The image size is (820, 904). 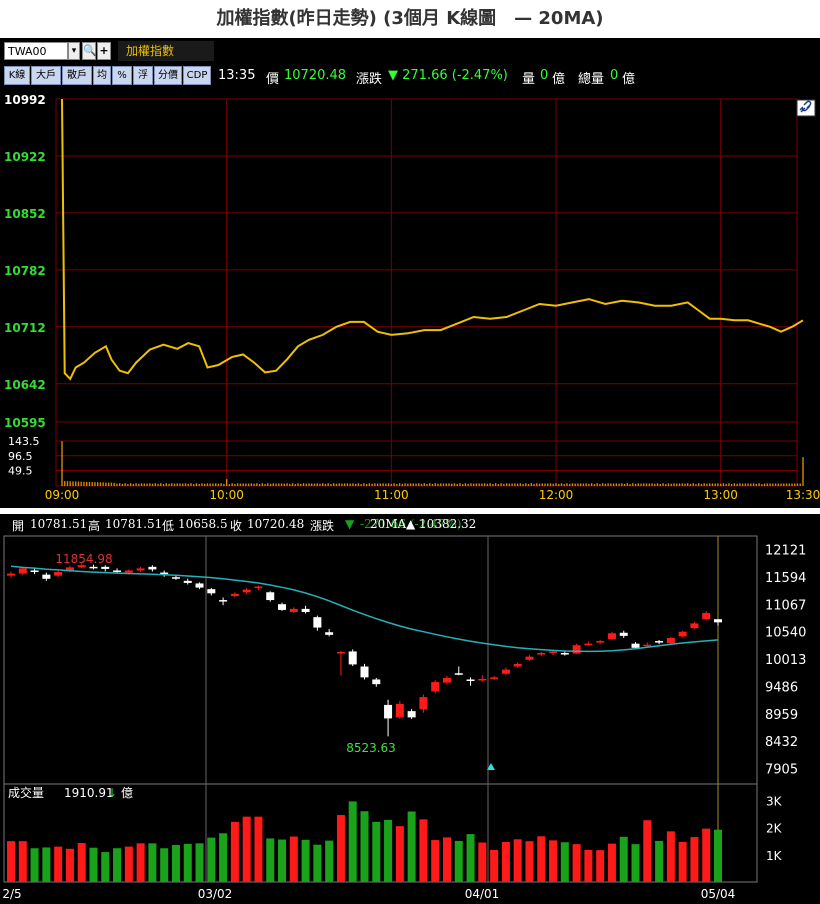 What do you see at coordinates (781, 715) in the screenshot?
I see `kline-y-tick-label: 8959` at bounding box center [781, 715].